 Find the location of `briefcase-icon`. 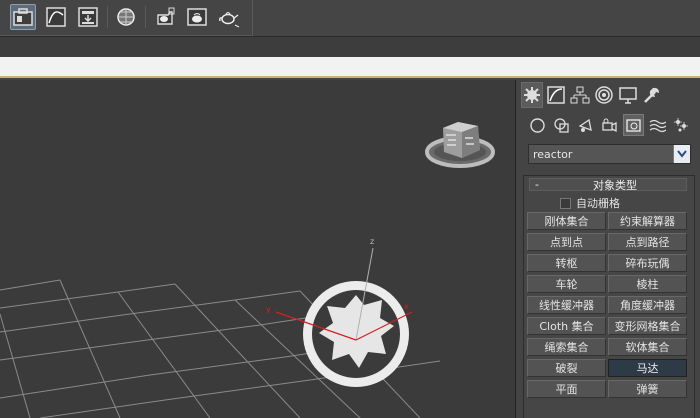

briefcase-icon is located at coordinates (23, 17).